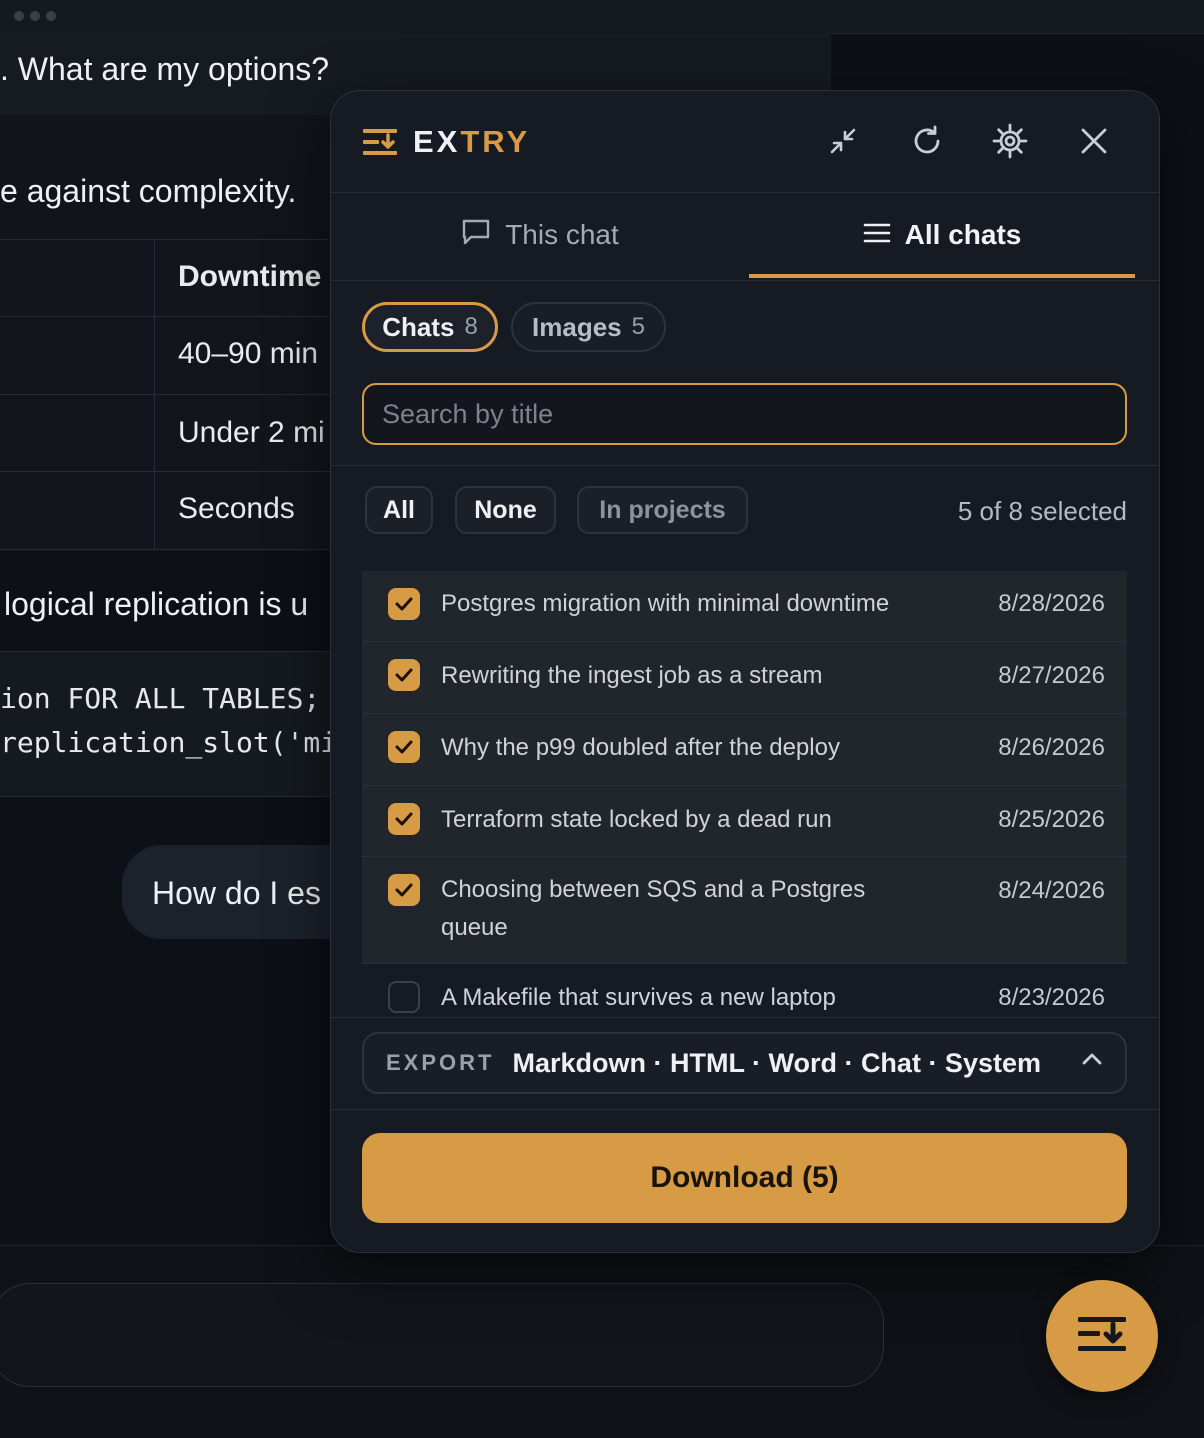 This screenshot has width=1204, height=1438. Describe the element at coordinates (843, 141) in the screenshot. I see `minimize-icon` at that location.